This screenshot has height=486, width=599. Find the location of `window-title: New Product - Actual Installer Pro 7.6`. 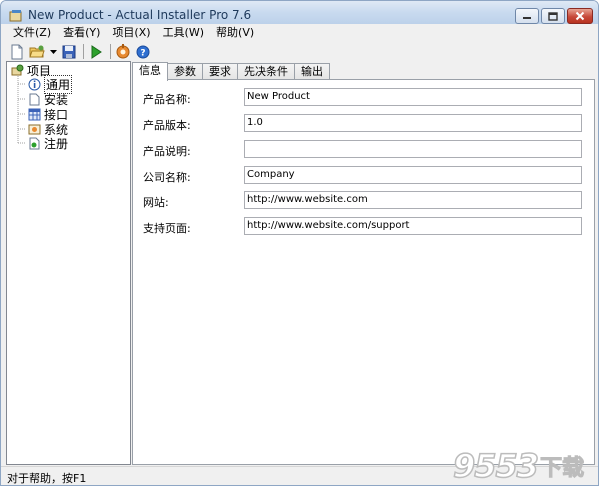

window-title: New Product - Actual Installer Pro 7.6 is located at coordinates (140, 15).